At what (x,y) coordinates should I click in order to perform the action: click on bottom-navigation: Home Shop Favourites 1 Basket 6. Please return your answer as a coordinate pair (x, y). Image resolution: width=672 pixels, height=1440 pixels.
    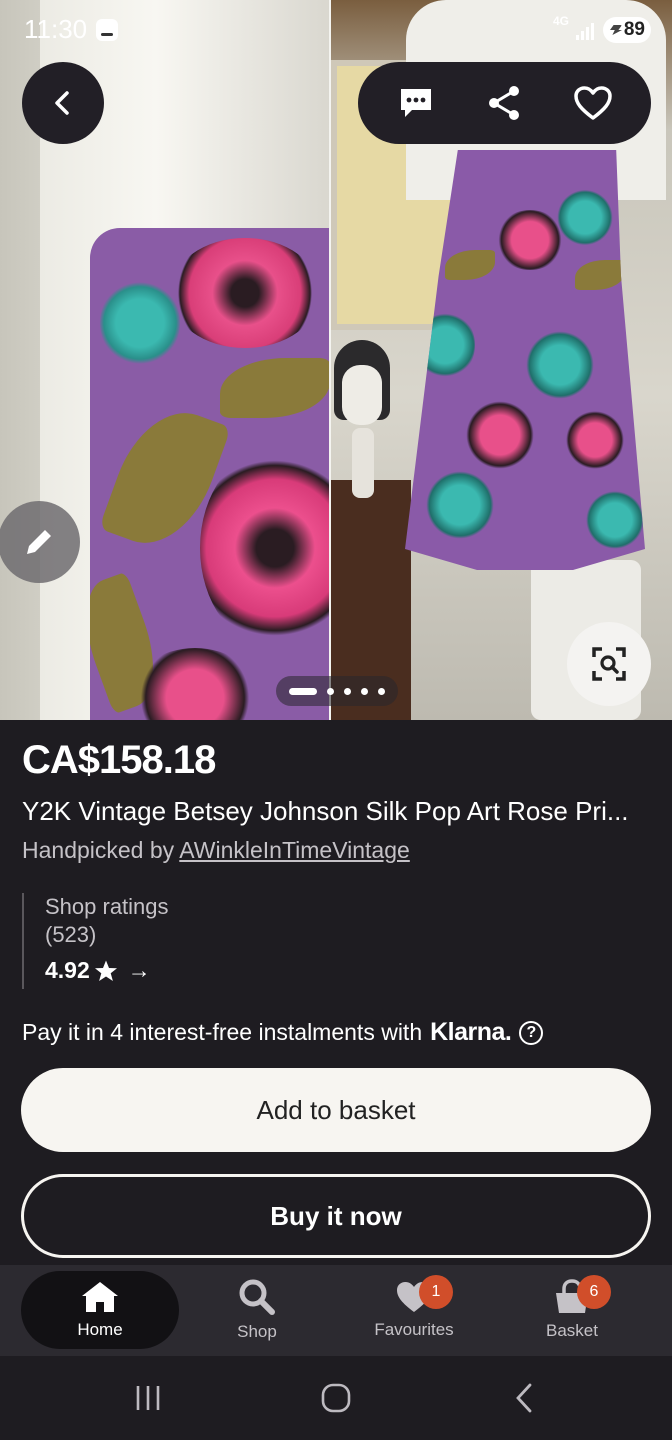
    Looking at the image, I should click on (336, 1310).